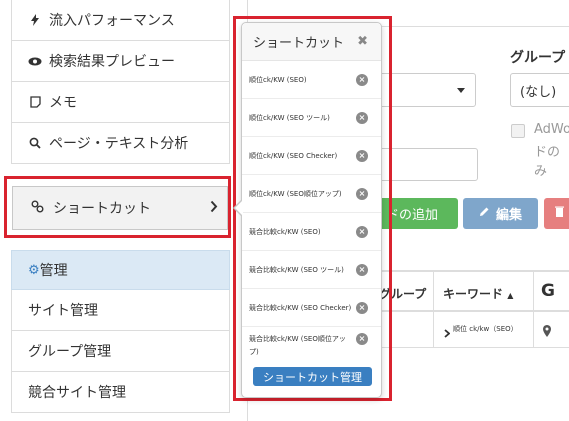 Image resolution: width=569 pixels, height=421 pixels. Describe the element at coordinates (447, 332) in the screenshot. I see `row-chevron-icon` at that location.